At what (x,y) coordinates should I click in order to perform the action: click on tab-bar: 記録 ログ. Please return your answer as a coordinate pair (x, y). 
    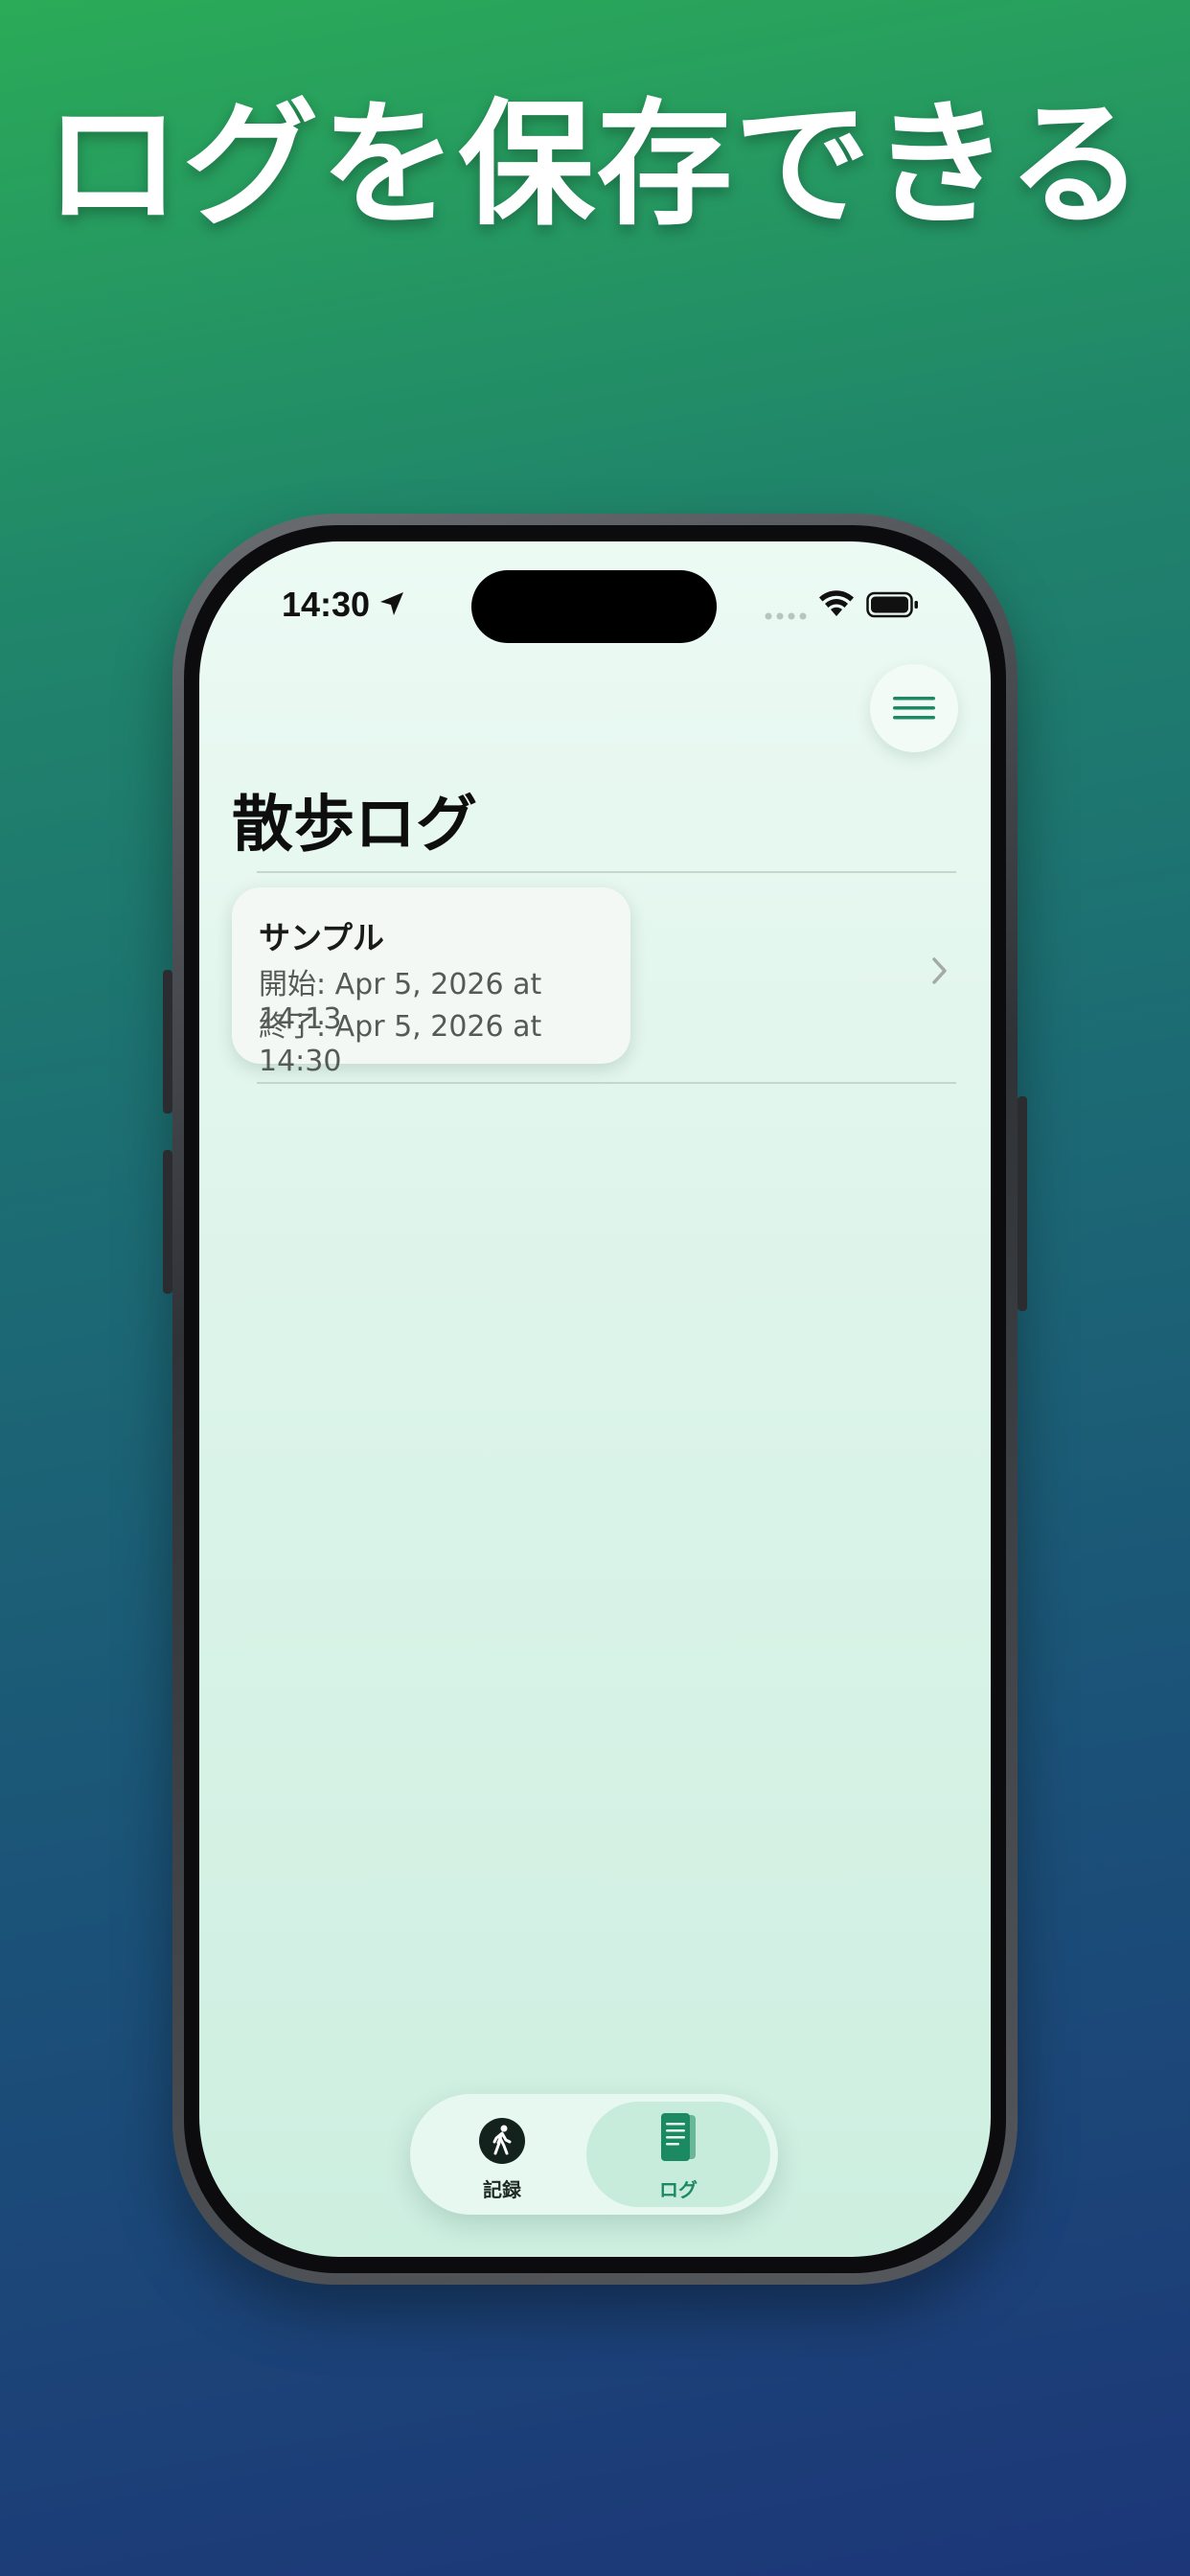
    Looking at the image, I should click on (594, 2154).